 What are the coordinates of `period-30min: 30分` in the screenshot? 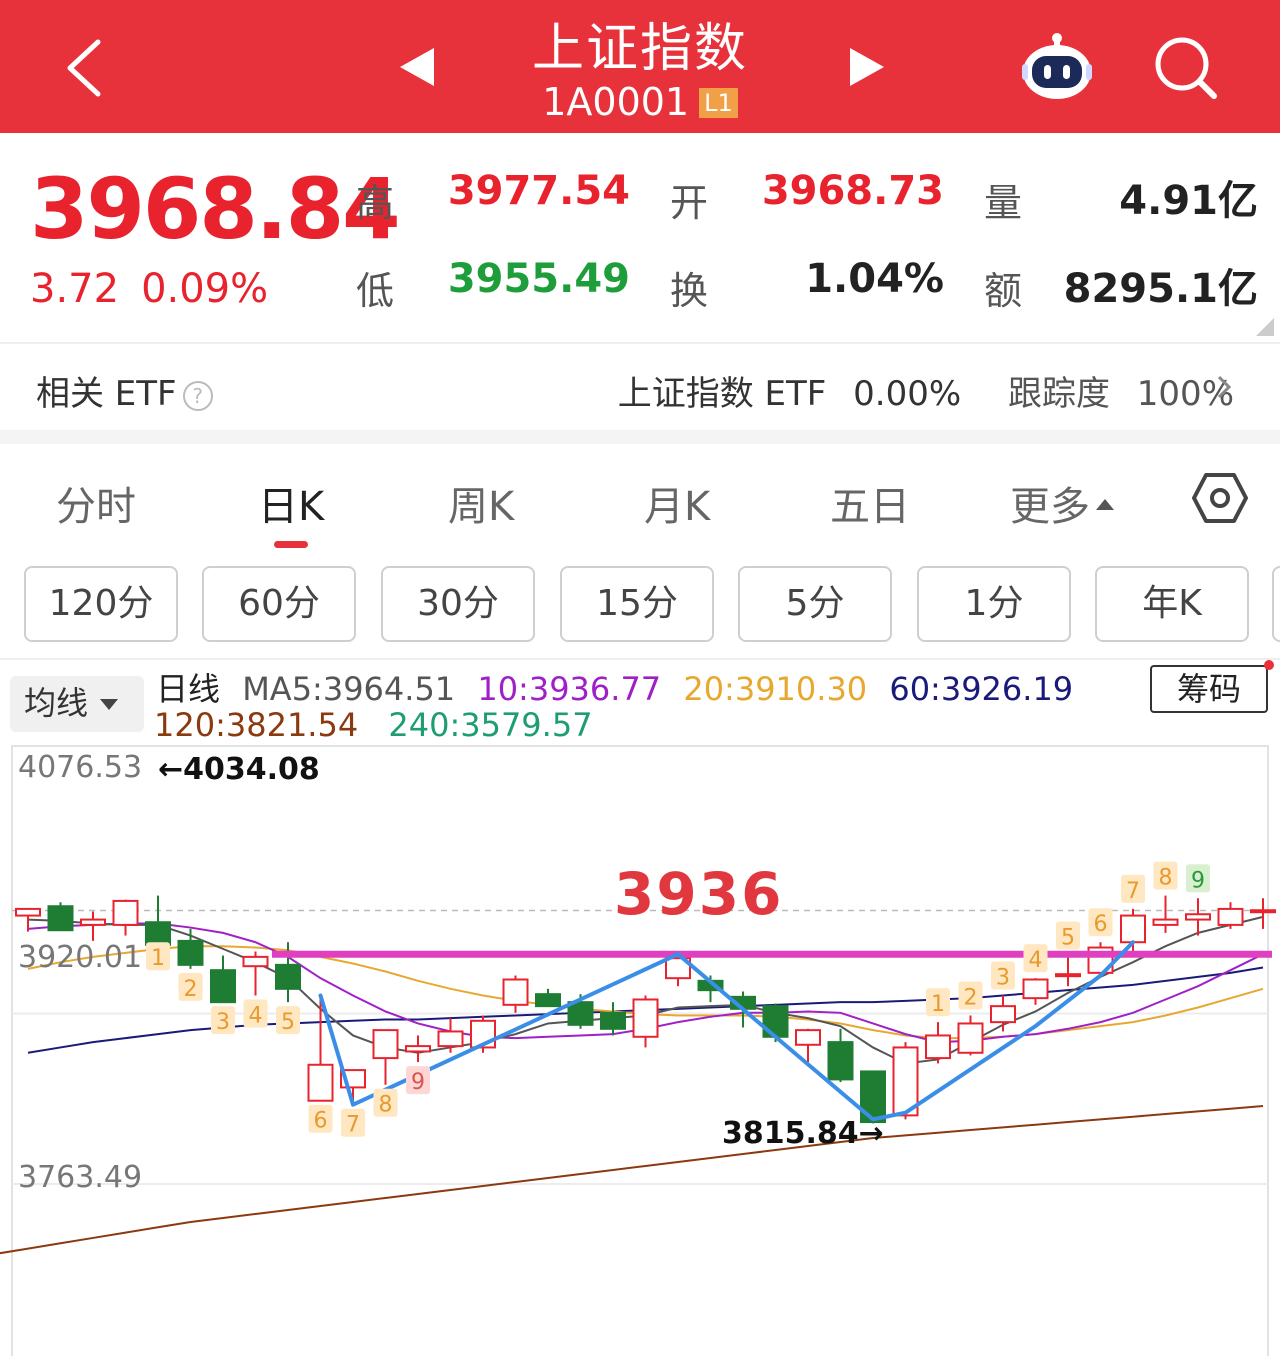 It's located at (458, 604).